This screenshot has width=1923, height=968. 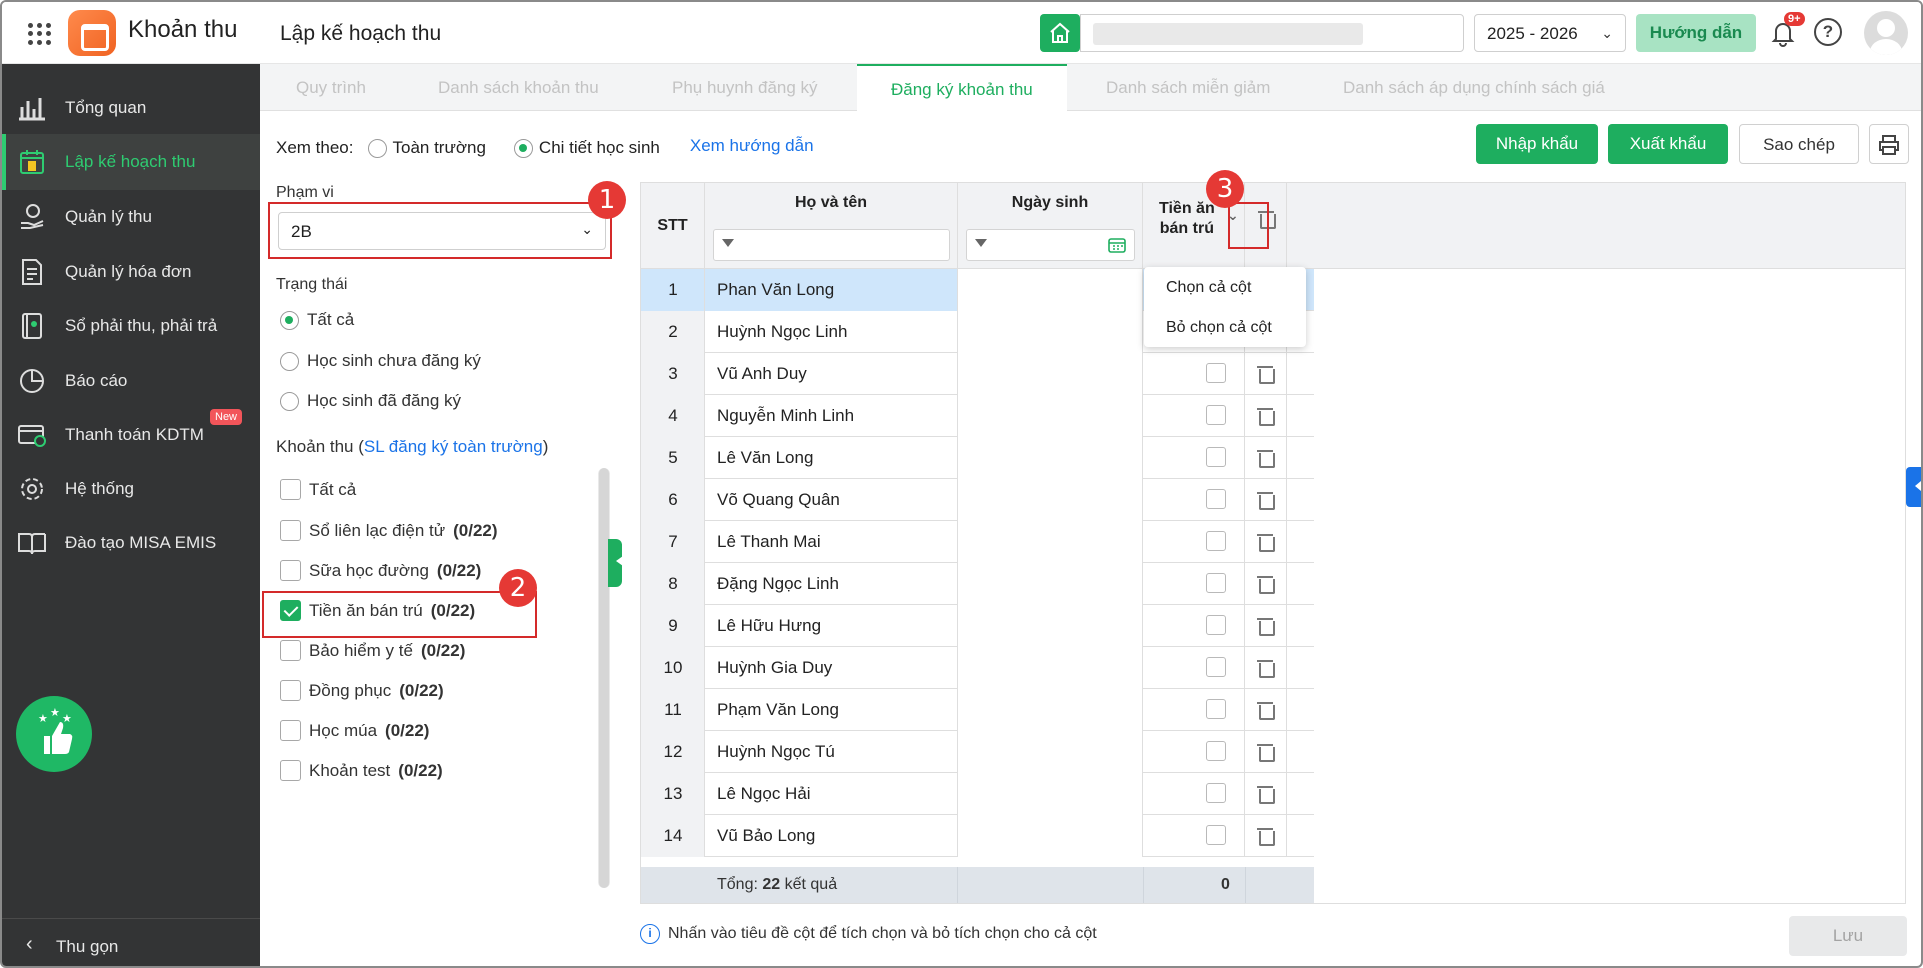 I want to click on export-button: Xuất khẩu, so click(x=1668, y=144).